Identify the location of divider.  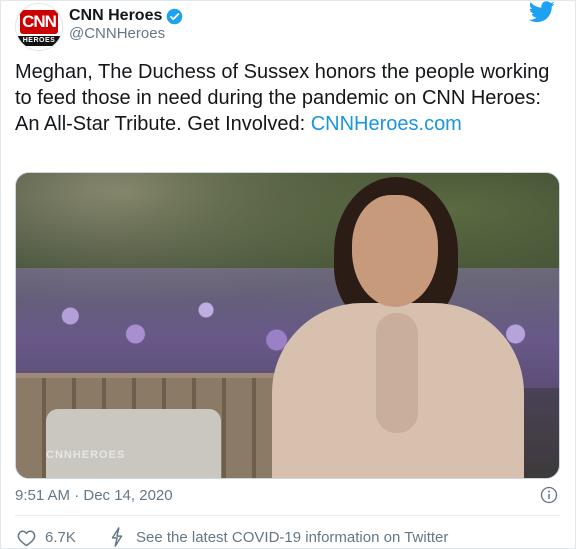
(287, 515).